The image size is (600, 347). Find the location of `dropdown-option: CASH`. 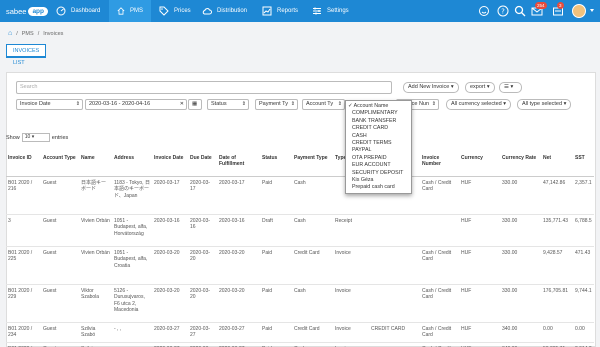

dropdown-option: CASH is located at coordinates (378, 136).